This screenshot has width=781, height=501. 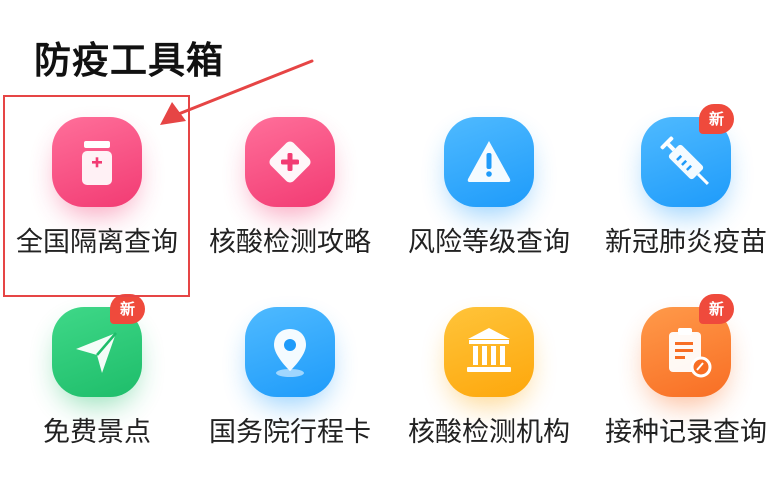 I want to click on tool-nucleic-test-institutions: 核酸检测机构, so click(x=489, y=380).